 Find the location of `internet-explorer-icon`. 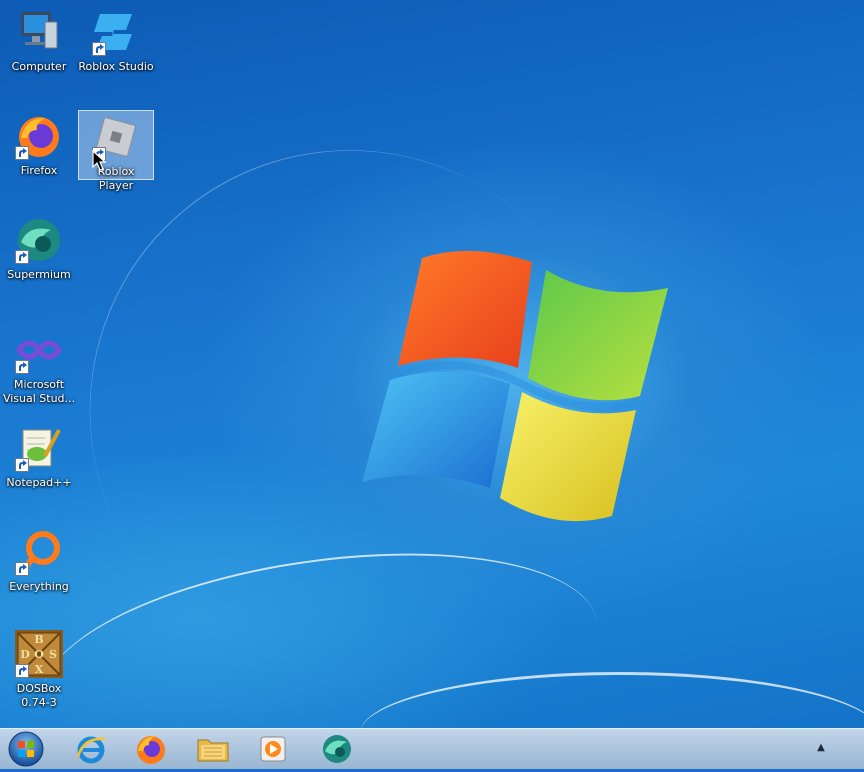

internet-explorer-icon is located at coordinates (91, 750).